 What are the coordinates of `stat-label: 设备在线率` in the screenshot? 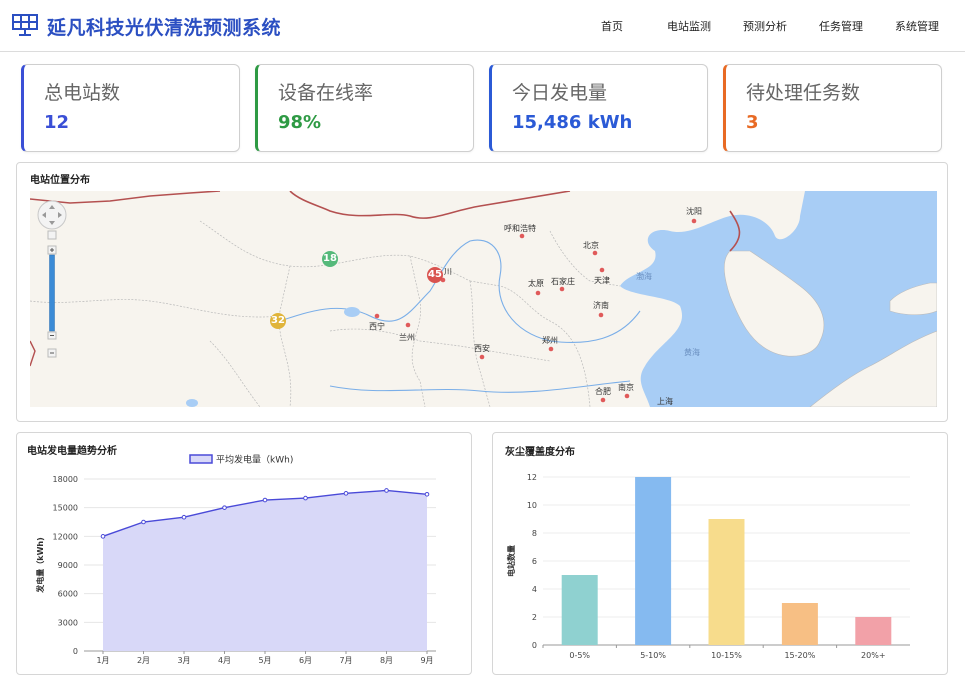 It's located at (326, 93).